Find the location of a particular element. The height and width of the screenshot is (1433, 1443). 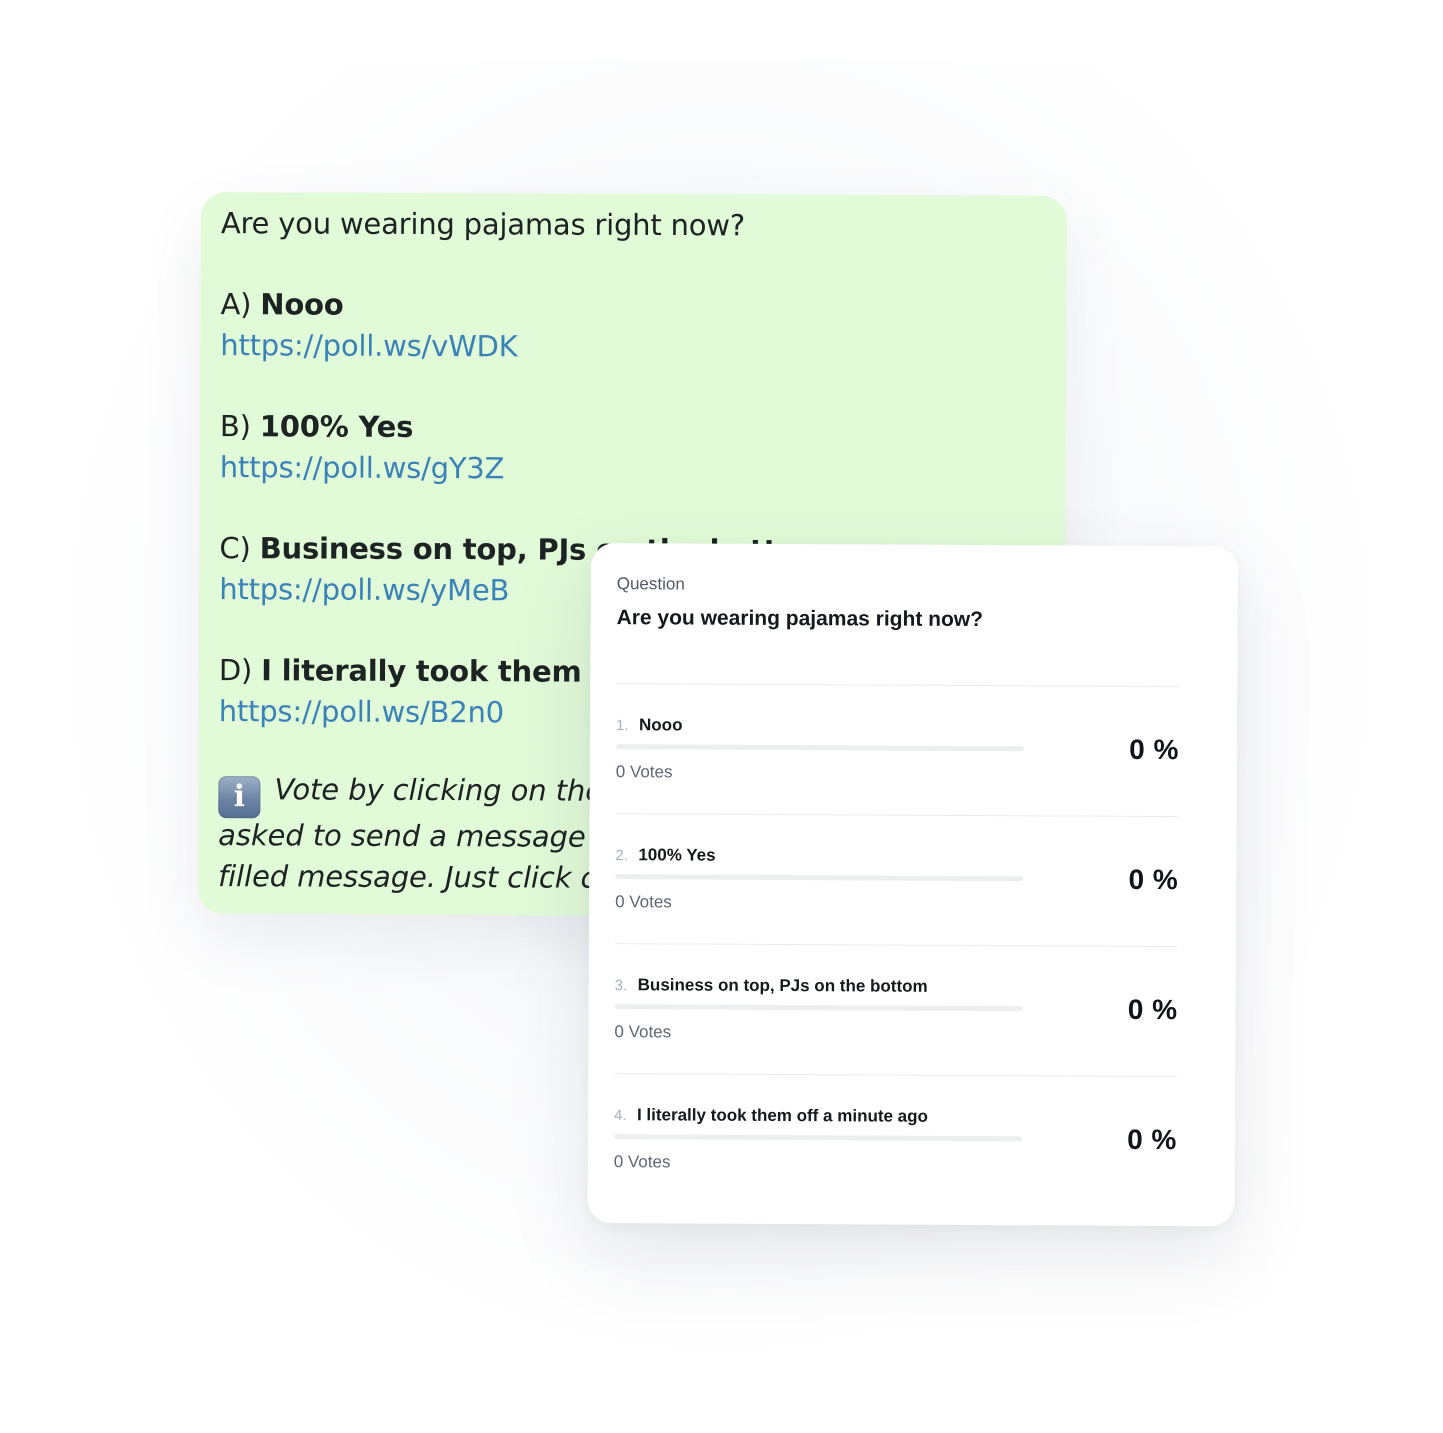

option-label: Business on top, PJs on the bottom is located at coordinates (782, 985).